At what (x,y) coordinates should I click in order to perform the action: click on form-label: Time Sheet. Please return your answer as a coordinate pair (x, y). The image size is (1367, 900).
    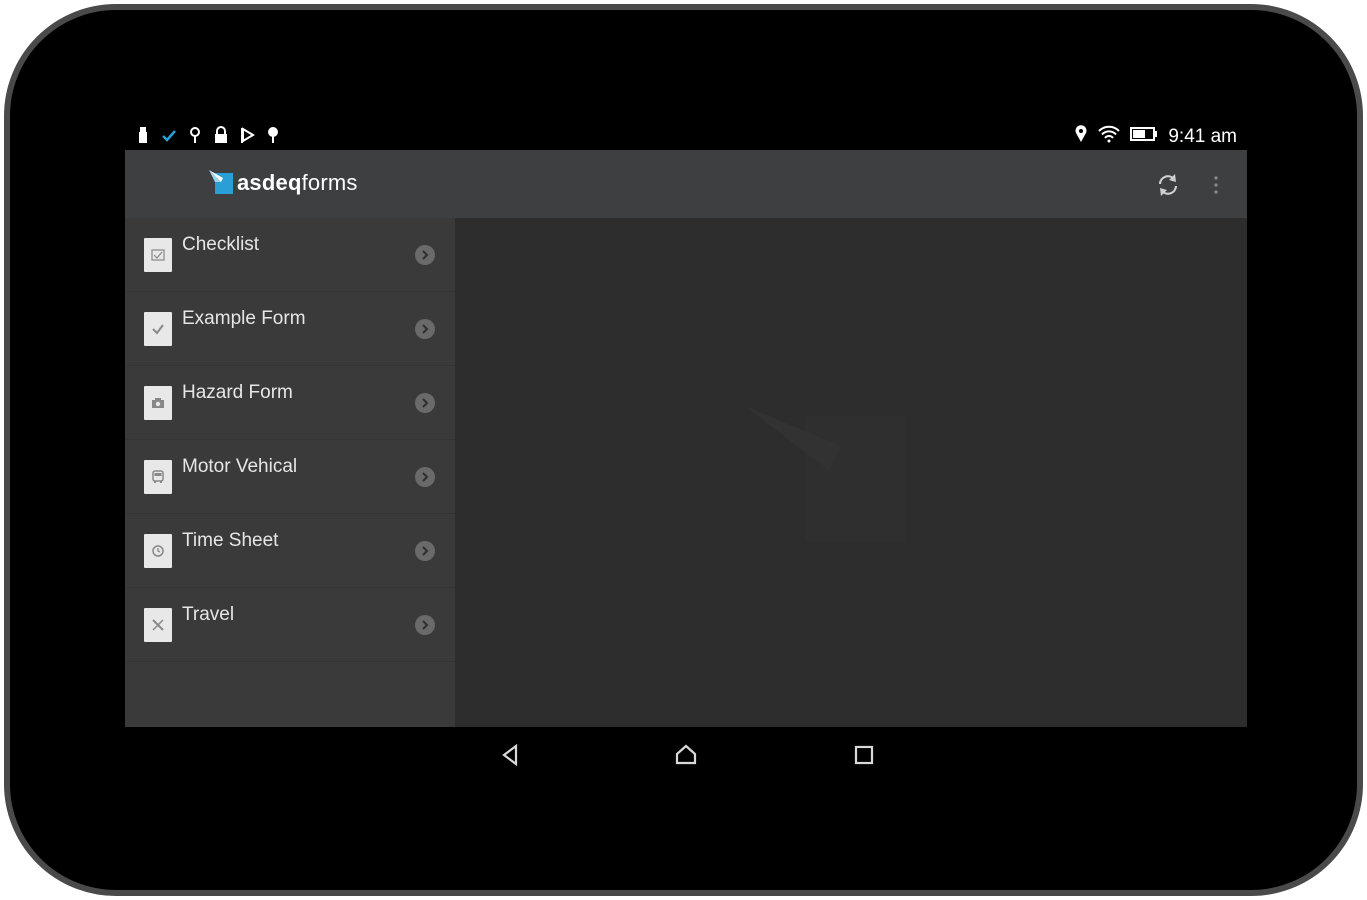
    Looking at the image, I should click on (230, 540).